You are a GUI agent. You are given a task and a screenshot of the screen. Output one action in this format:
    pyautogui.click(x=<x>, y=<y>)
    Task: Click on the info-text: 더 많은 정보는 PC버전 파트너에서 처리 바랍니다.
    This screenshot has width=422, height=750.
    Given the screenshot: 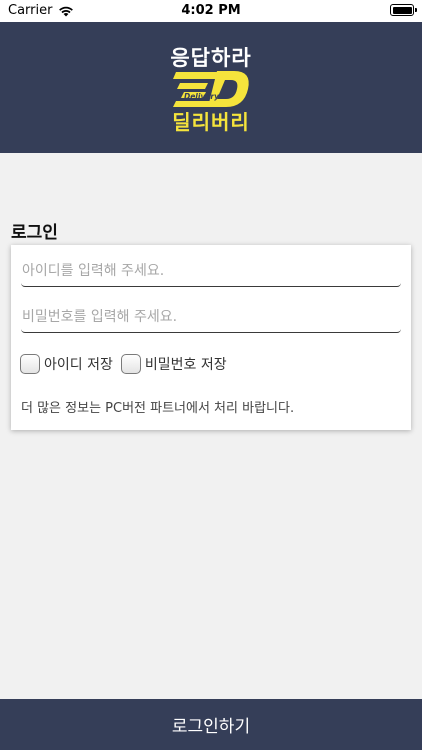 What is the action you would take?
    pyautogui.click(x=158, y=408)
    